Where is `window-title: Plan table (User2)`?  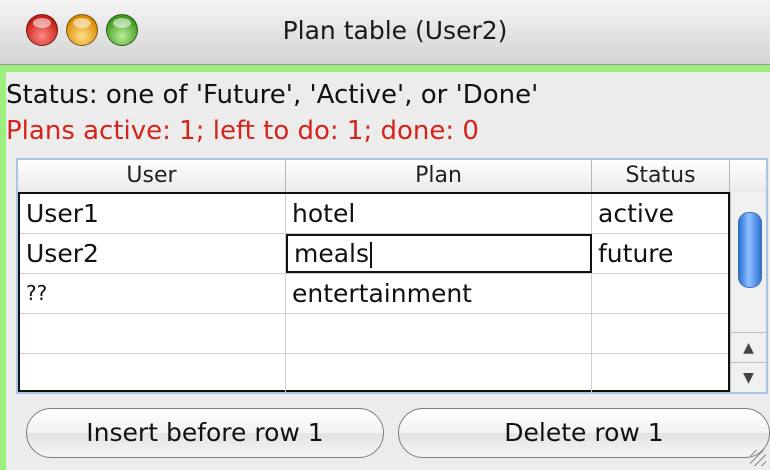 window-title: Plan table (User2) is located at coordinates (395, 30).